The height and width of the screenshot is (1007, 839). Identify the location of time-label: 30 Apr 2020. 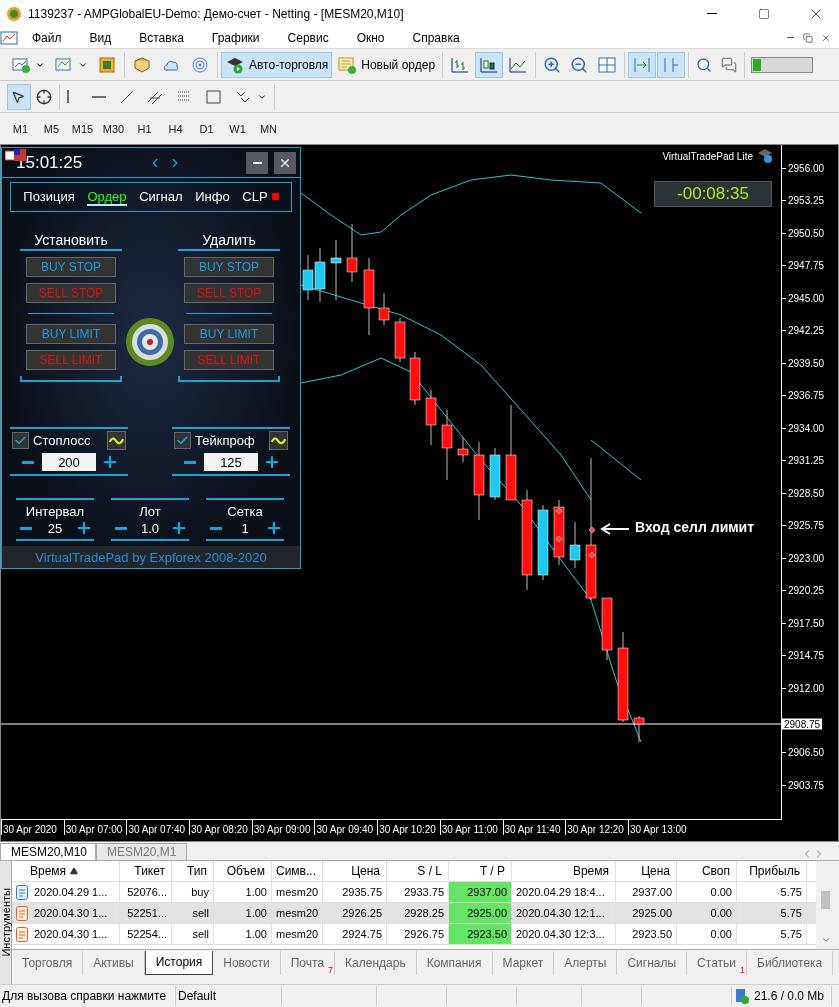
(32, 827).